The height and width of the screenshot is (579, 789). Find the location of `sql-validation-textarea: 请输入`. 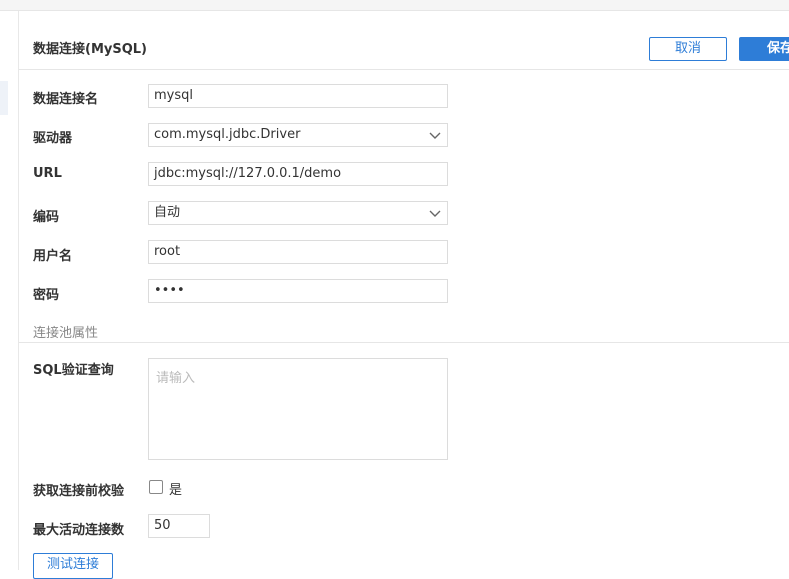

sql-validation-textarea: 请输入 is located at coordinates (298, 409).